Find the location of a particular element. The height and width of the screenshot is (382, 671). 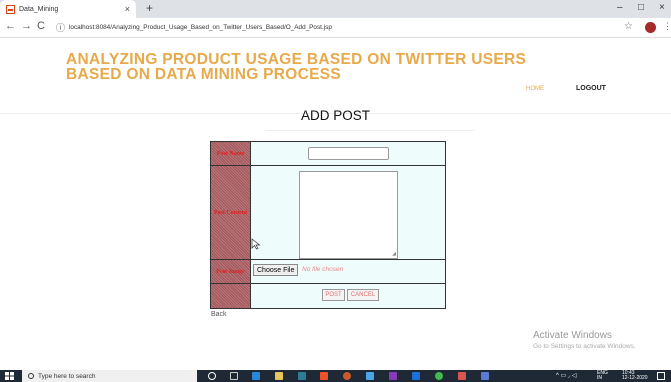

taskbar-clock: 10:43 12-12-2020 is located at coordinates (635, 376).